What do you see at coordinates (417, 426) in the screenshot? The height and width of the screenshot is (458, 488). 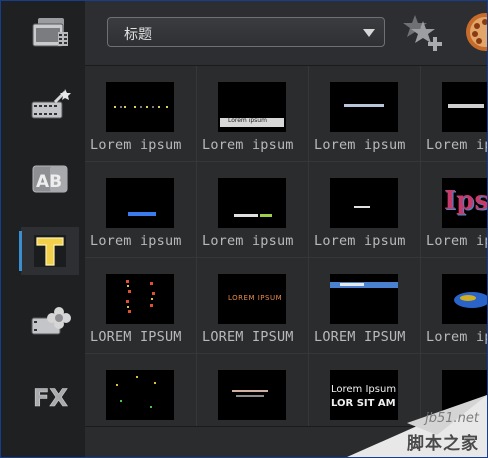 I see `watermark: jb51.net 脚本之家` at bounding box center [417, 426].